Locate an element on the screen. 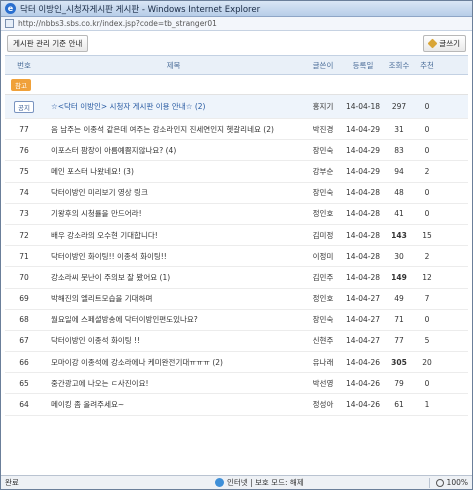  post-subject: 메인 포스터 나왔네요! (3) is located at coordinates (173, 171).